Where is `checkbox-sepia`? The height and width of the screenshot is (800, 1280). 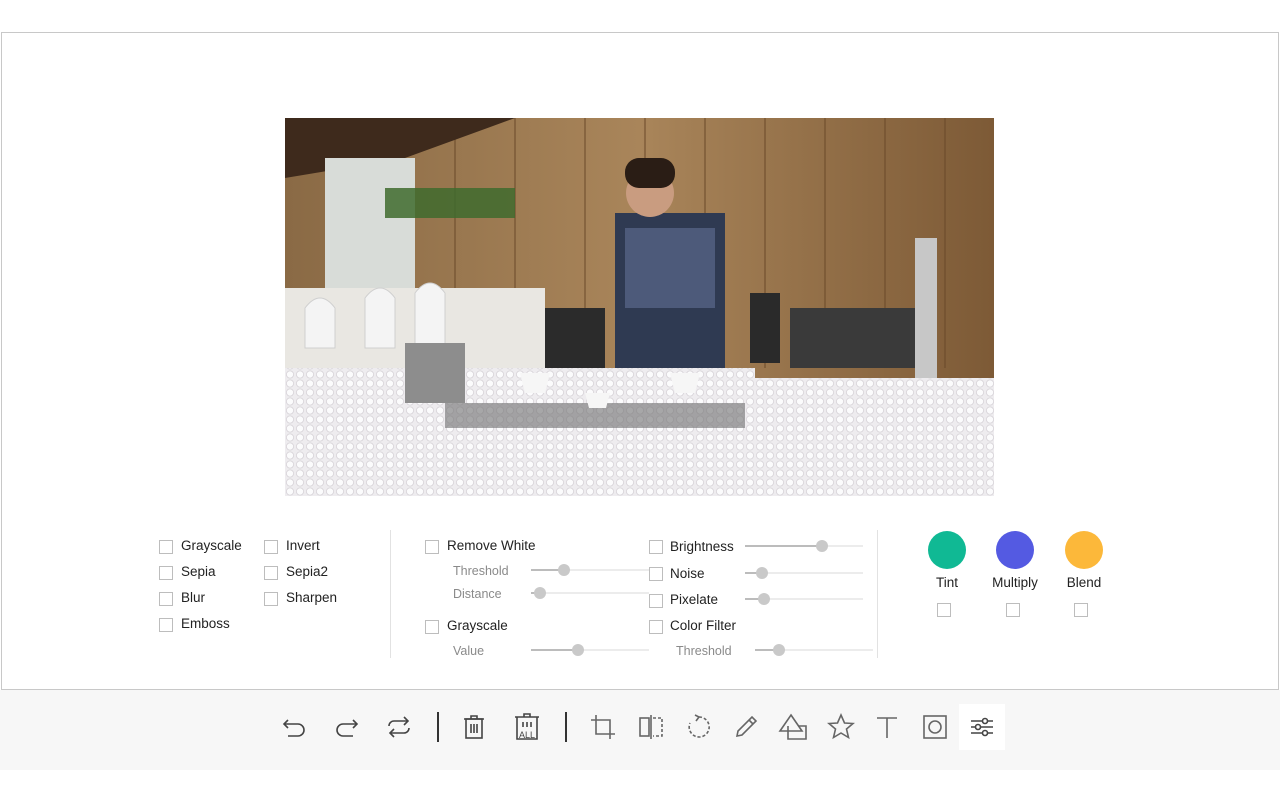 checkbox-sepia is located at coordinates (166, 573).